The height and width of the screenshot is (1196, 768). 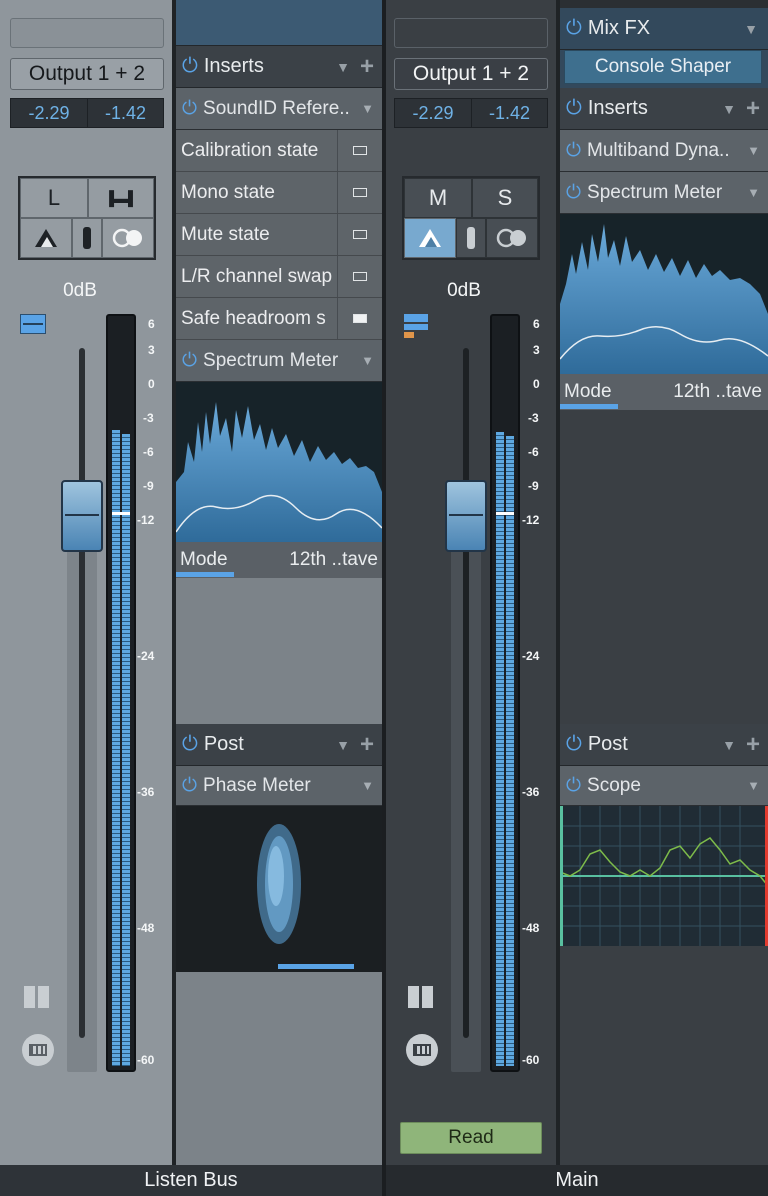 What do you see at coordinates (46, 238) in the screenshot?
I see `listen-bus-monitor-button` at bounding box center [46, 238].